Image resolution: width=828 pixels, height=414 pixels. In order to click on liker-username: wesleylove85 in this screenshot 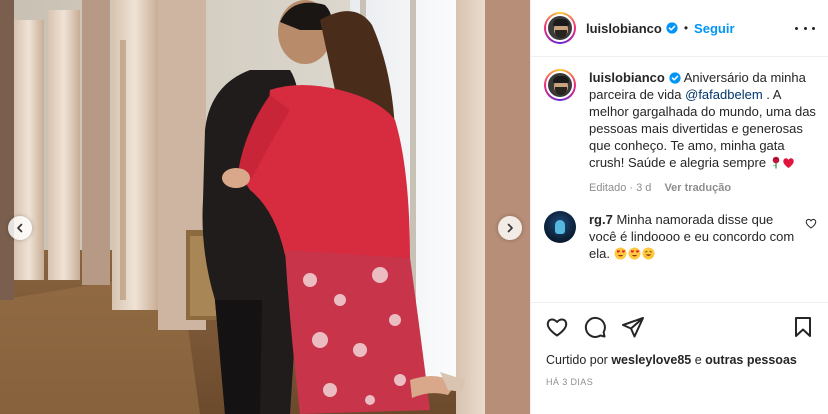, I will do `click(651, 360)`.